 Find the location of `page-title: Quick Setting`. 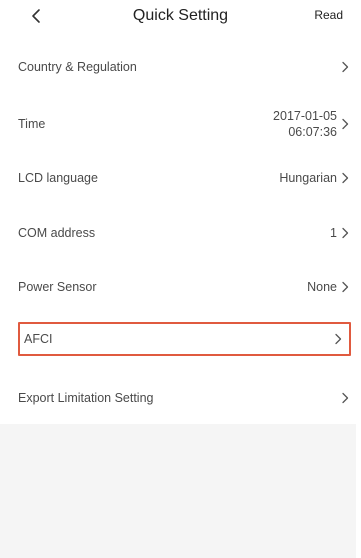

page-title: Quick Setting is located at coordinates (180, 15).